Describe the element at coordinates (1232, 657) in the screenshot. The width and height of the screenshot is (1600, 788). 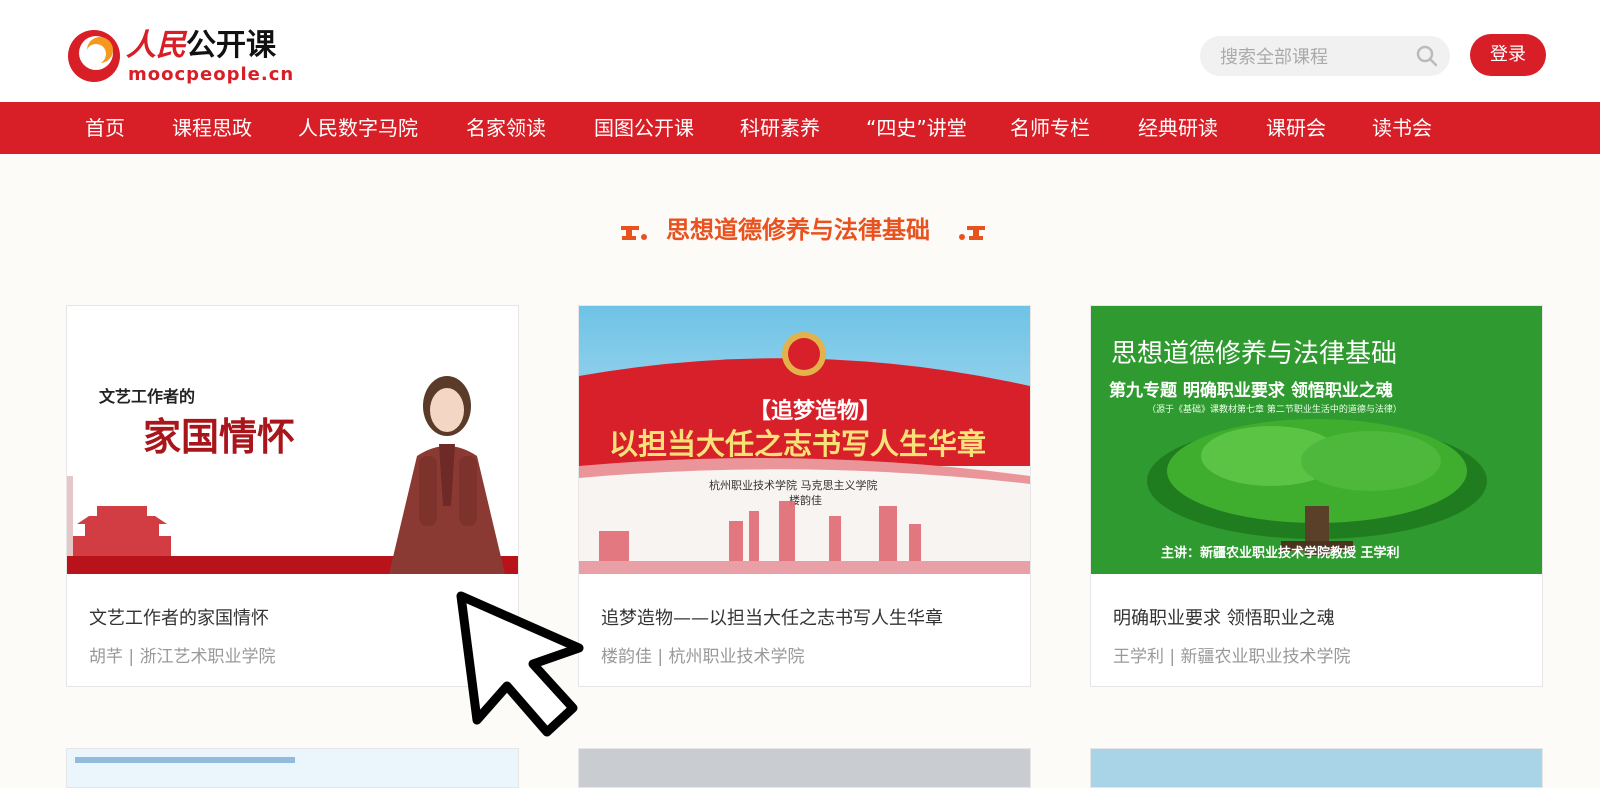
I see `course-author: 王学利 | 新疆农业职业技术学院` at that location.